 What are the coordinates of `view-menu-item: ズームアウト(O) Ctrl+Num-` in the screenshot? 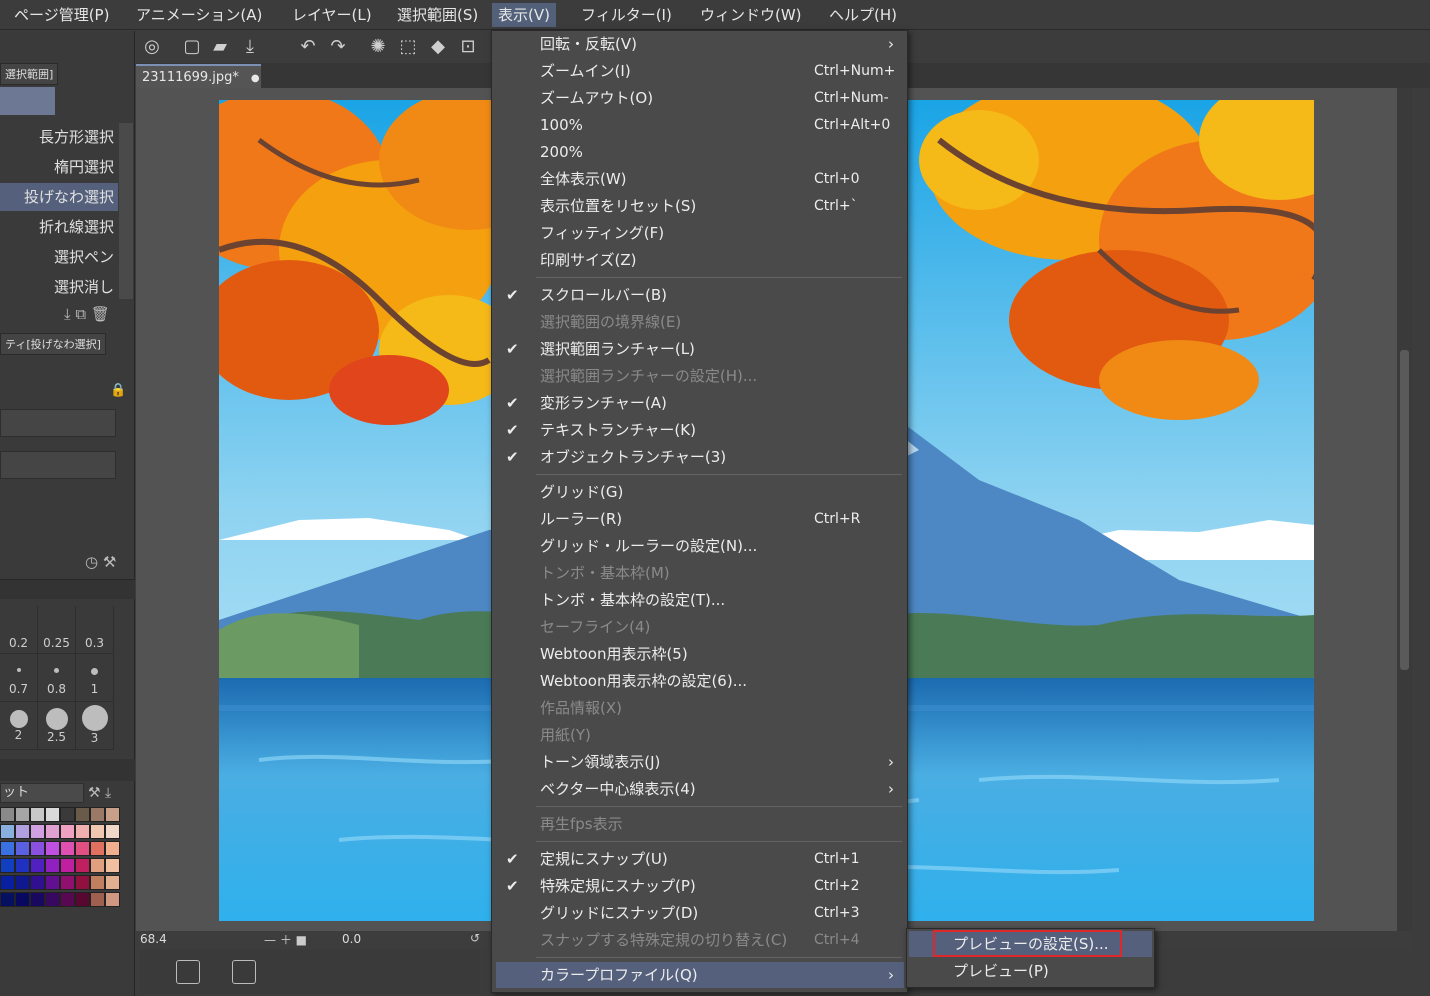 It's located at (700, 98).